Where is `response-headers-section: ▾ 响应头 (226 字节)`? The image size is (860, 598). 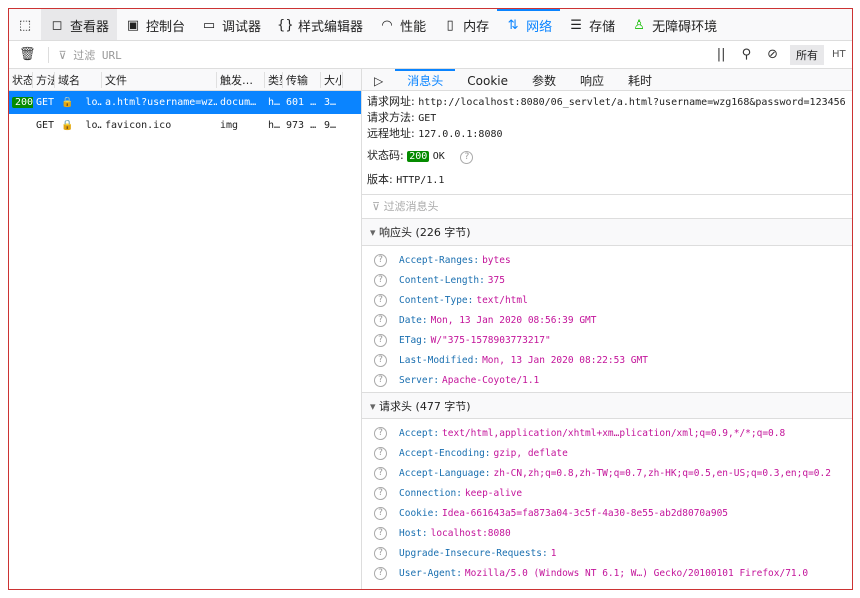
response-headers-section: ▾ 响应头 (226 字节) is located at coordinates (607, 232).